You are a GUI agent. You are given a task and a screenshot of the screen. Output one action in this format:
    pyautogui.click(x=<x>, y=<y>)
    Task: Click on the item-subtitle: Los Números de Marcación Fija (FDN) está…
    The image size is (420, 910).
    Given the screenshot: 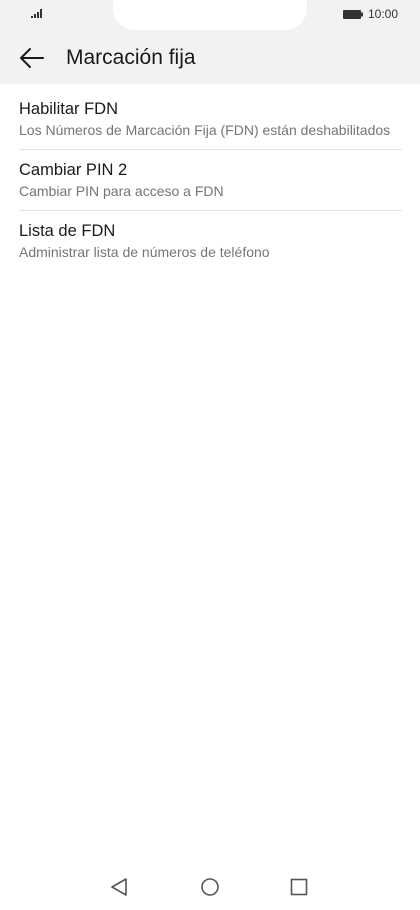 What is the action you would take?
    pyautogui.click(x=205, y=130)
    